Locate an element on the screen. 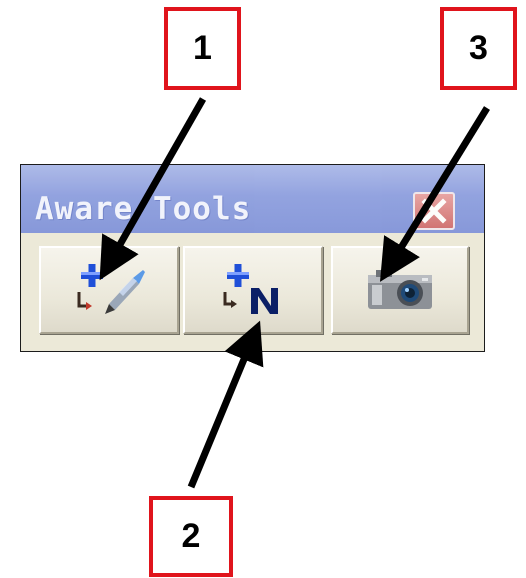  close-icon is located at coordinates (434, 211).